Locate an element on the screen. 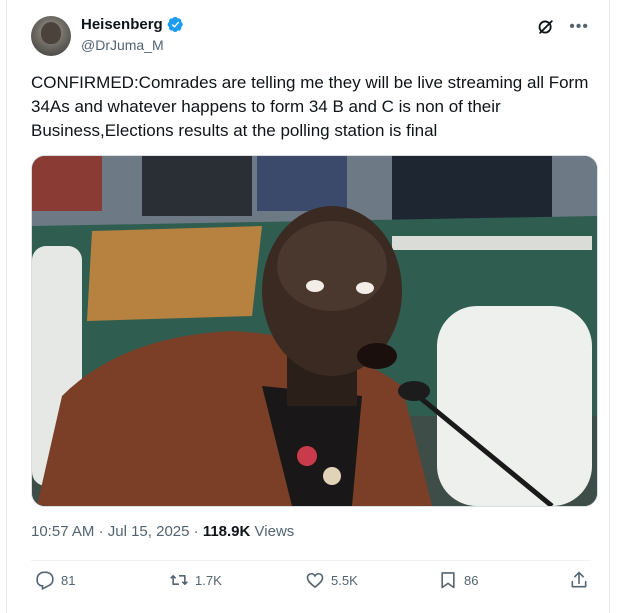 Image resolution: width=617 pixels, height=613 pixels. share-button is located at coordinates (579, 580).